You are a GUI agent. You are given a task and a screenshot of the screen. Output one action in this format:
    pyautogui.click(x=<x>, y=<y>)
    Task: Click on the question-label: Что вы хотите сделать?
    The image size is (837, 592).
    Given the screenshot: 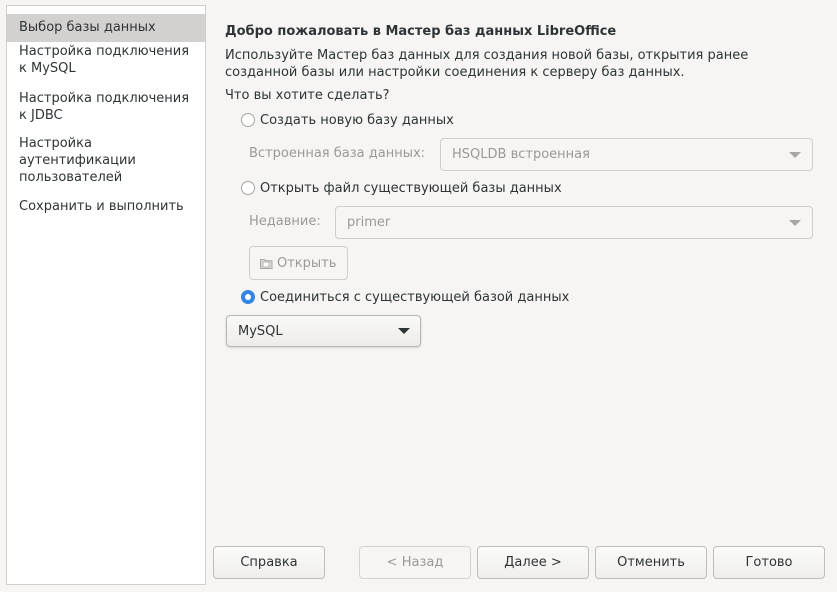 What is the action you would take?
    pyautogui.click(x=307, y=95)
    